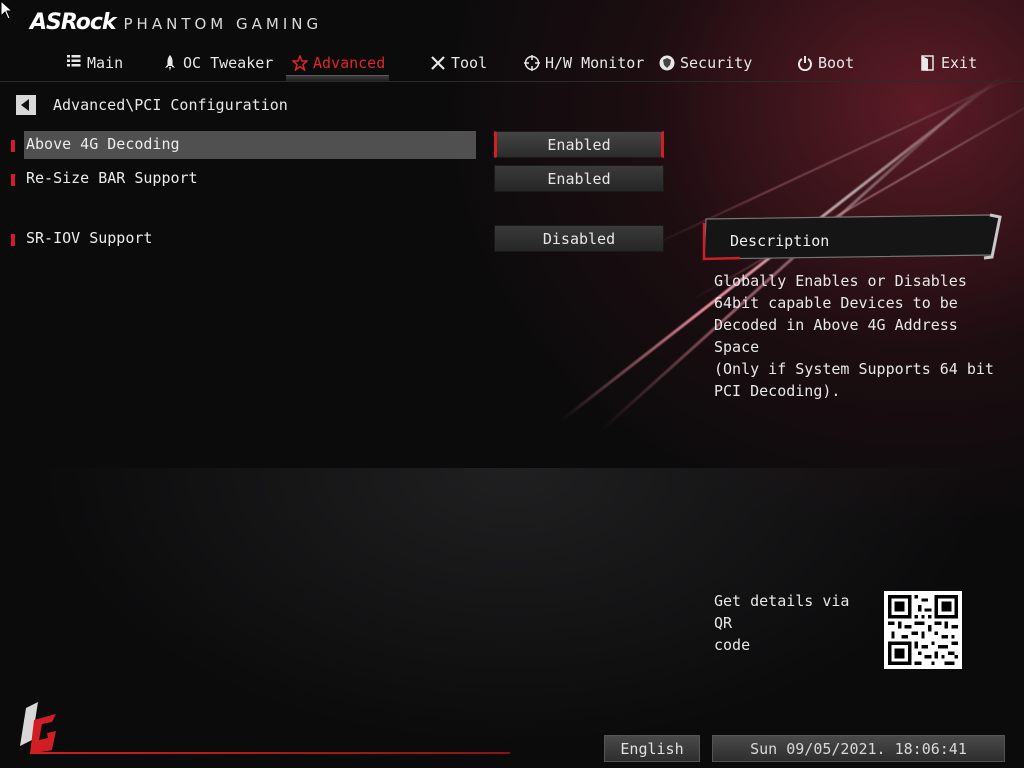  I want to click on qr-caption: Get details via QR code, so click(794, 623).